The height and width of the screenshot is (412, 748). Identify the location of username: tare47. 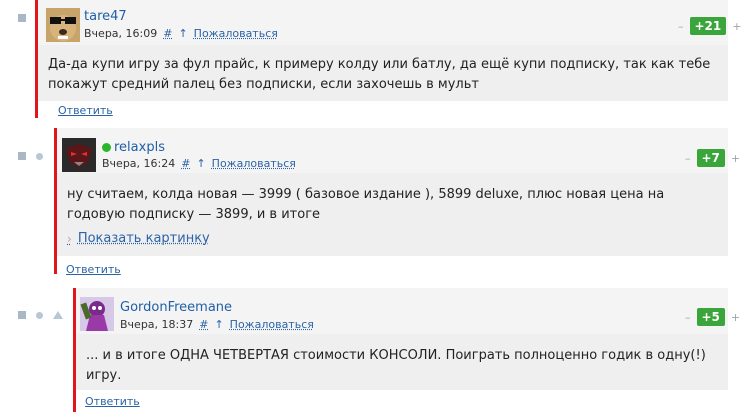
(105, 16).